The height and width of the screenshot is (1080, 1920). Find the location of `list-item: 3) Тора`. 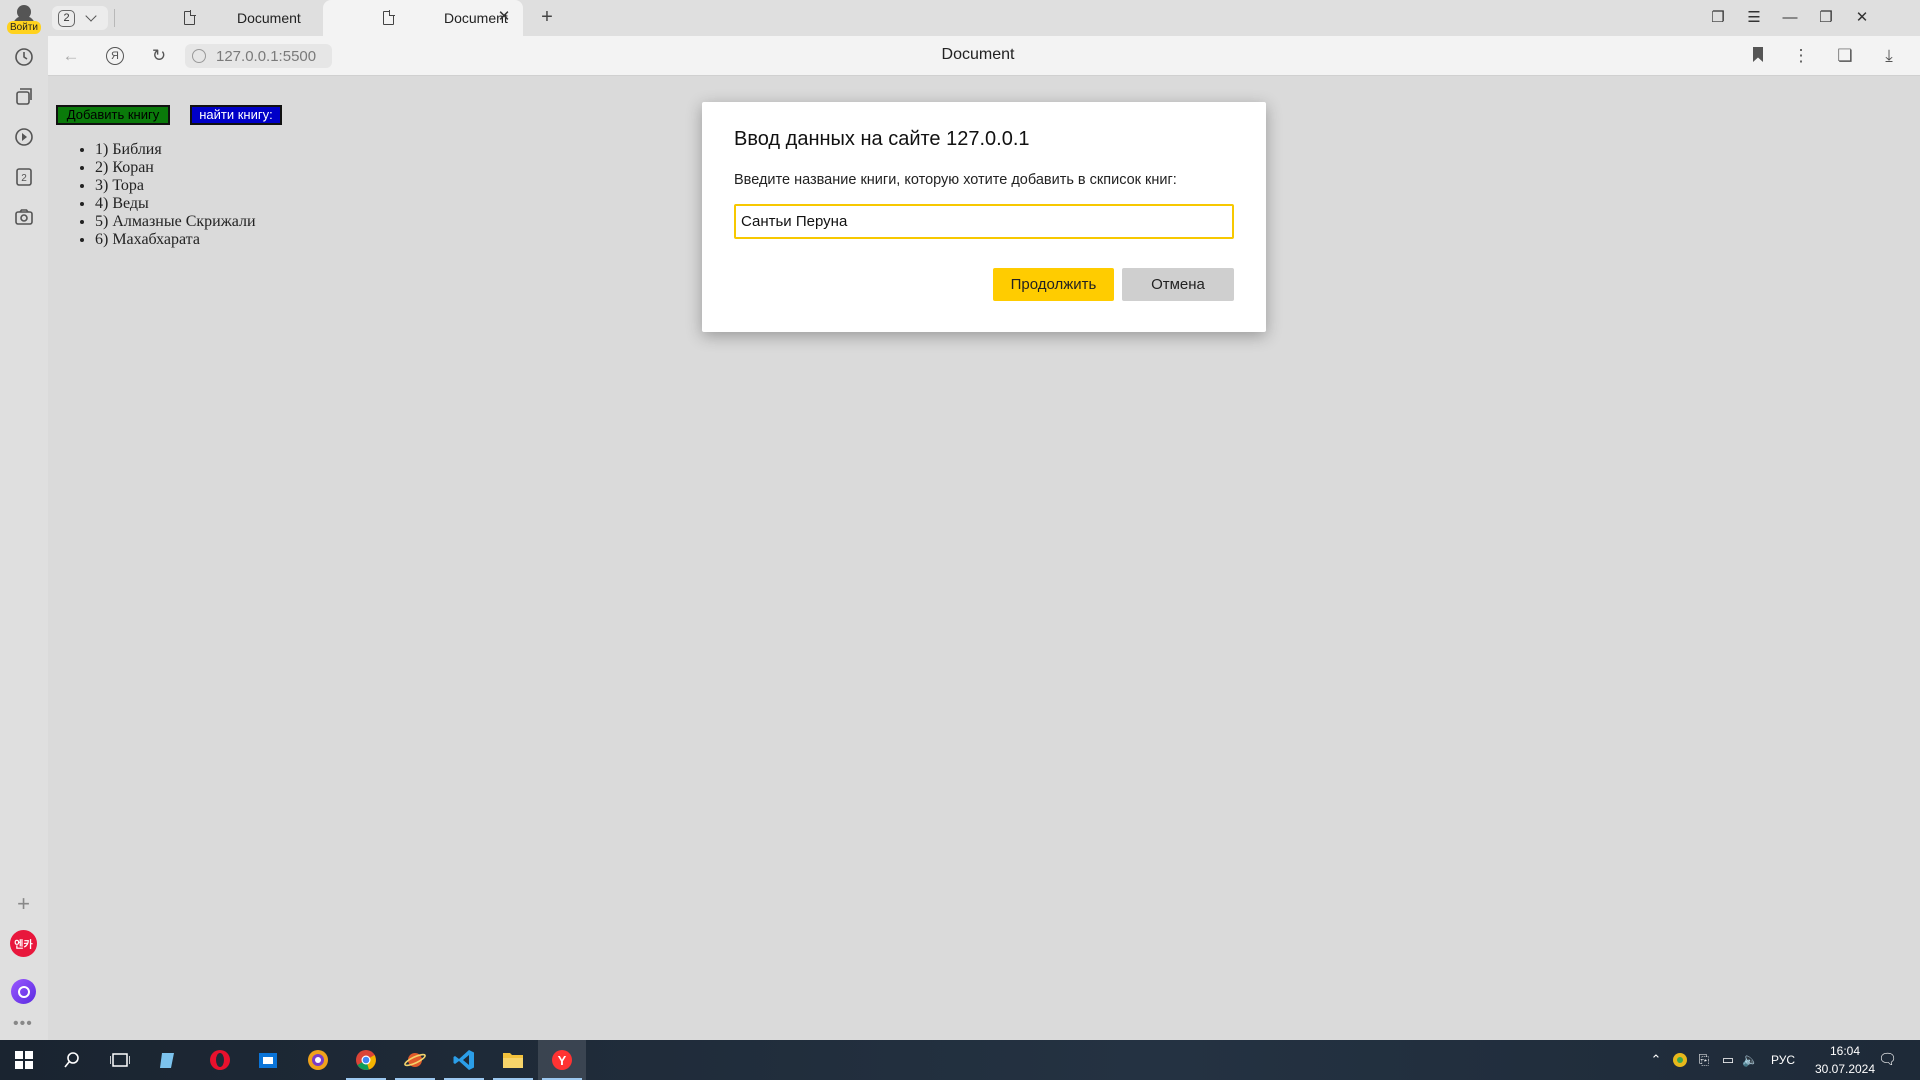

list-item: 3) Тора is located at coordinates (175, 186).